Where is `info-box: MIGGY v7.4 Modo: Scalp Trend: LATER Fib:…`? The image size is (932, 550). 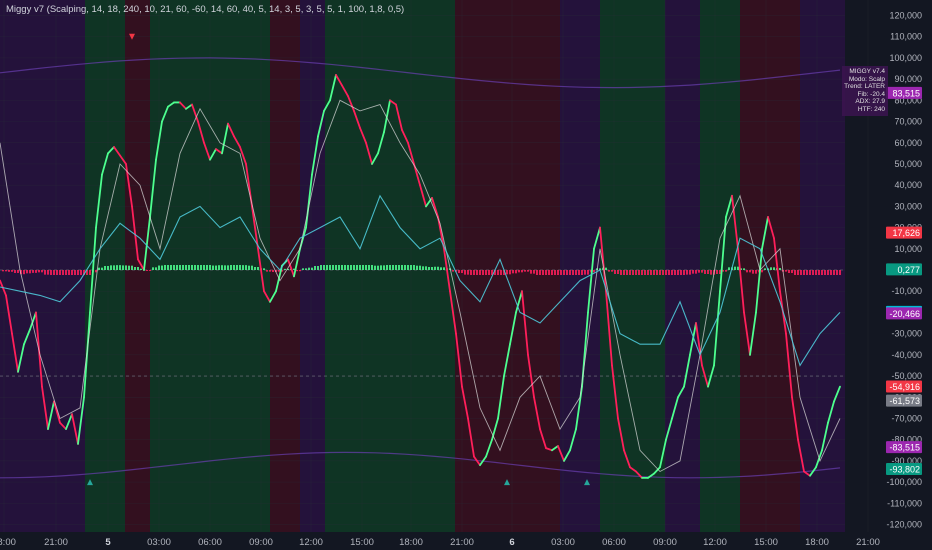 info-box: MIGGY v7.4 Modo: Scalp Trend: LATER Fib:… is located at coordinates (865, 91).